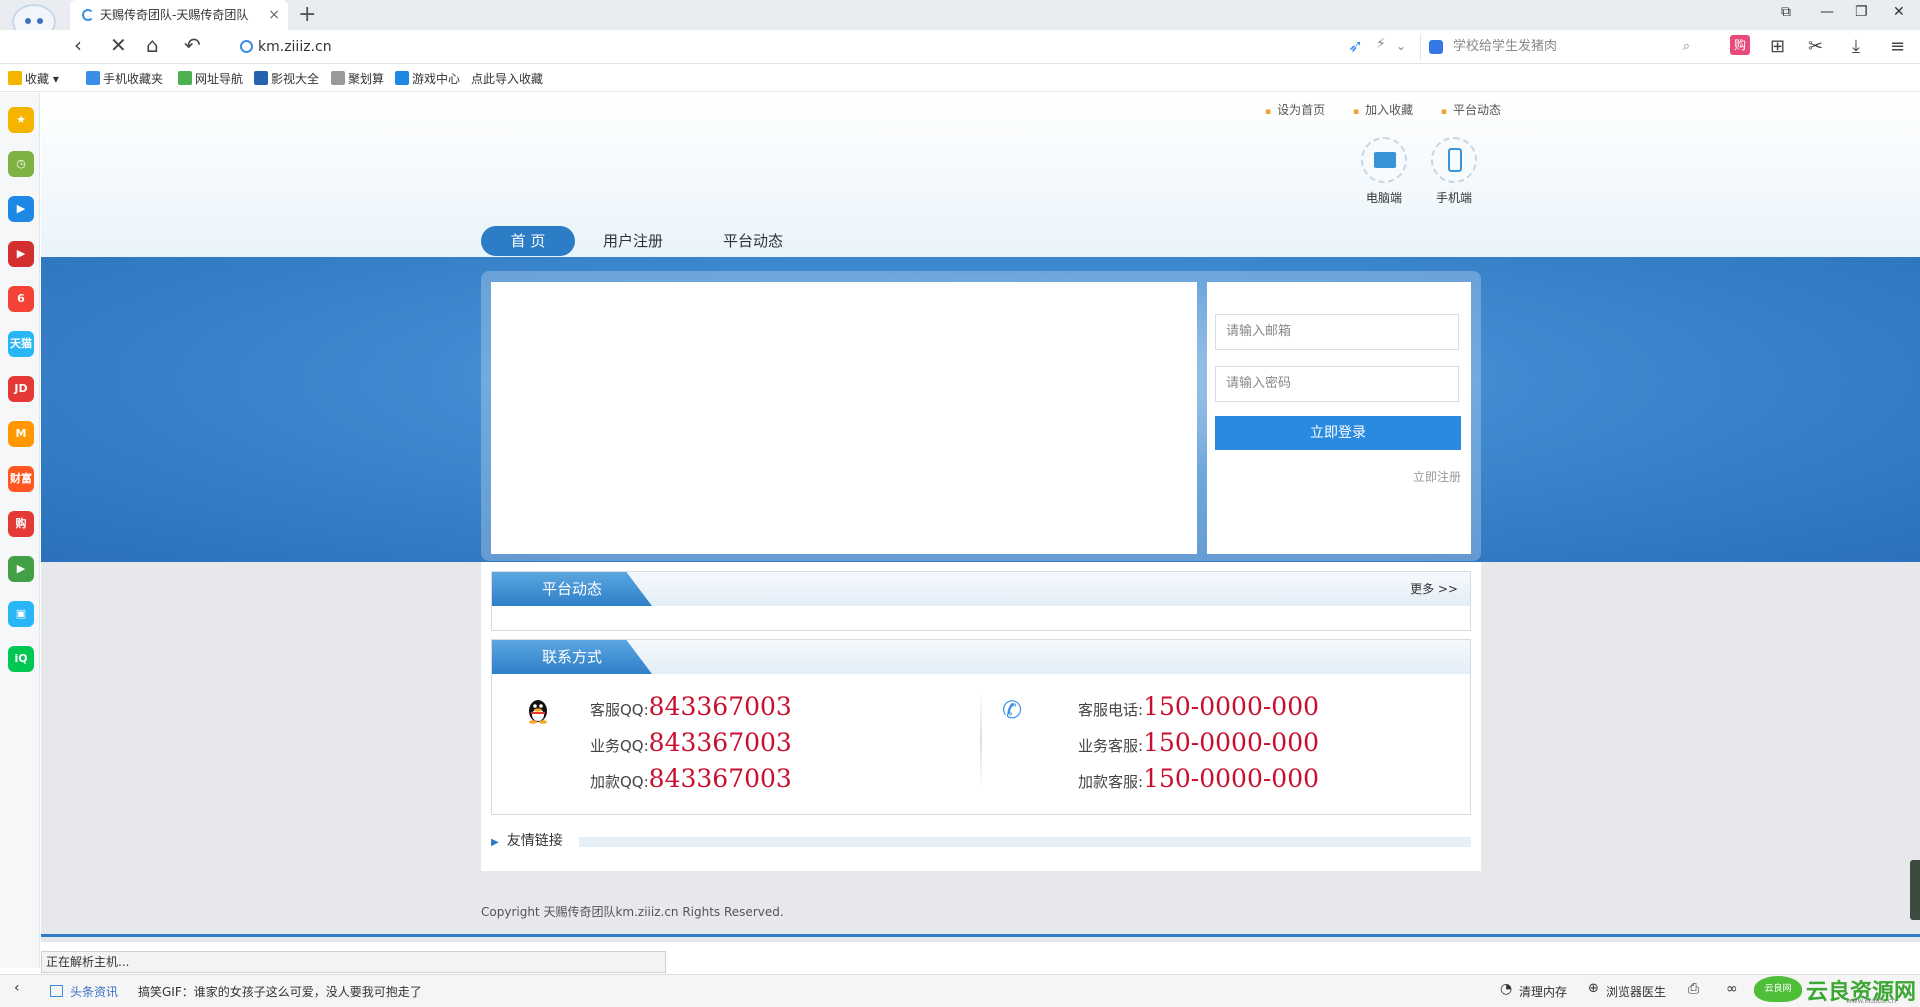 This screenshot has width=1920, height=1007. Describe the element at coordinates (691, 742) in the screenshot. I see `qq-business: 业务QQ:843367003` at that location.